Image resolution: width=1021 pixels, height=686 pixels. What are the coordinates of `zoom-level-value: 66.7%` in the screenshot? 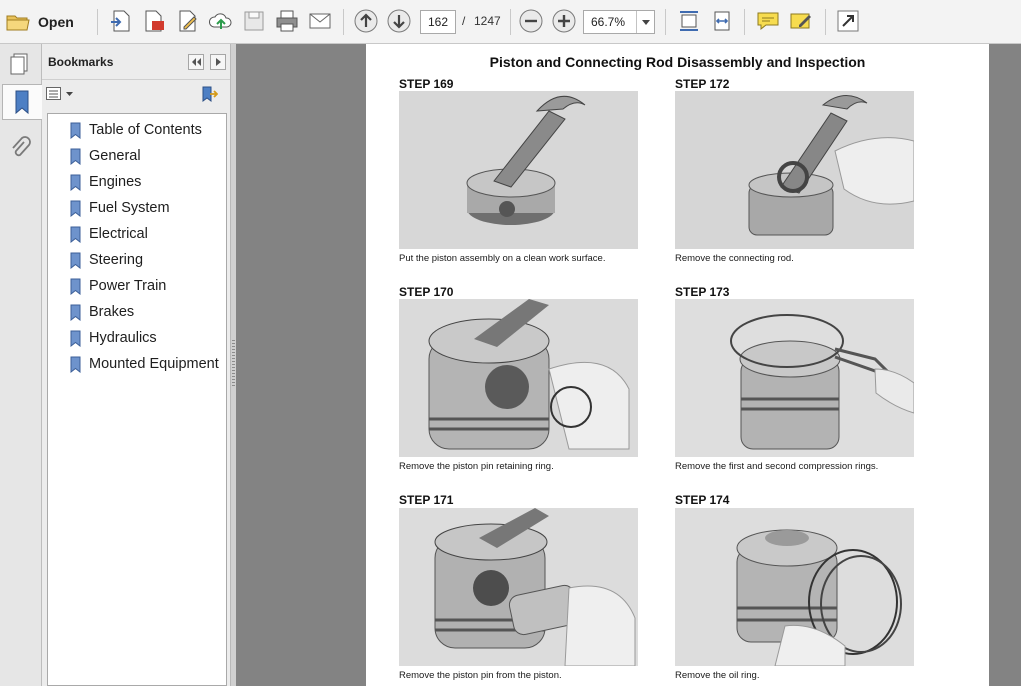 It's located at (608, 22).